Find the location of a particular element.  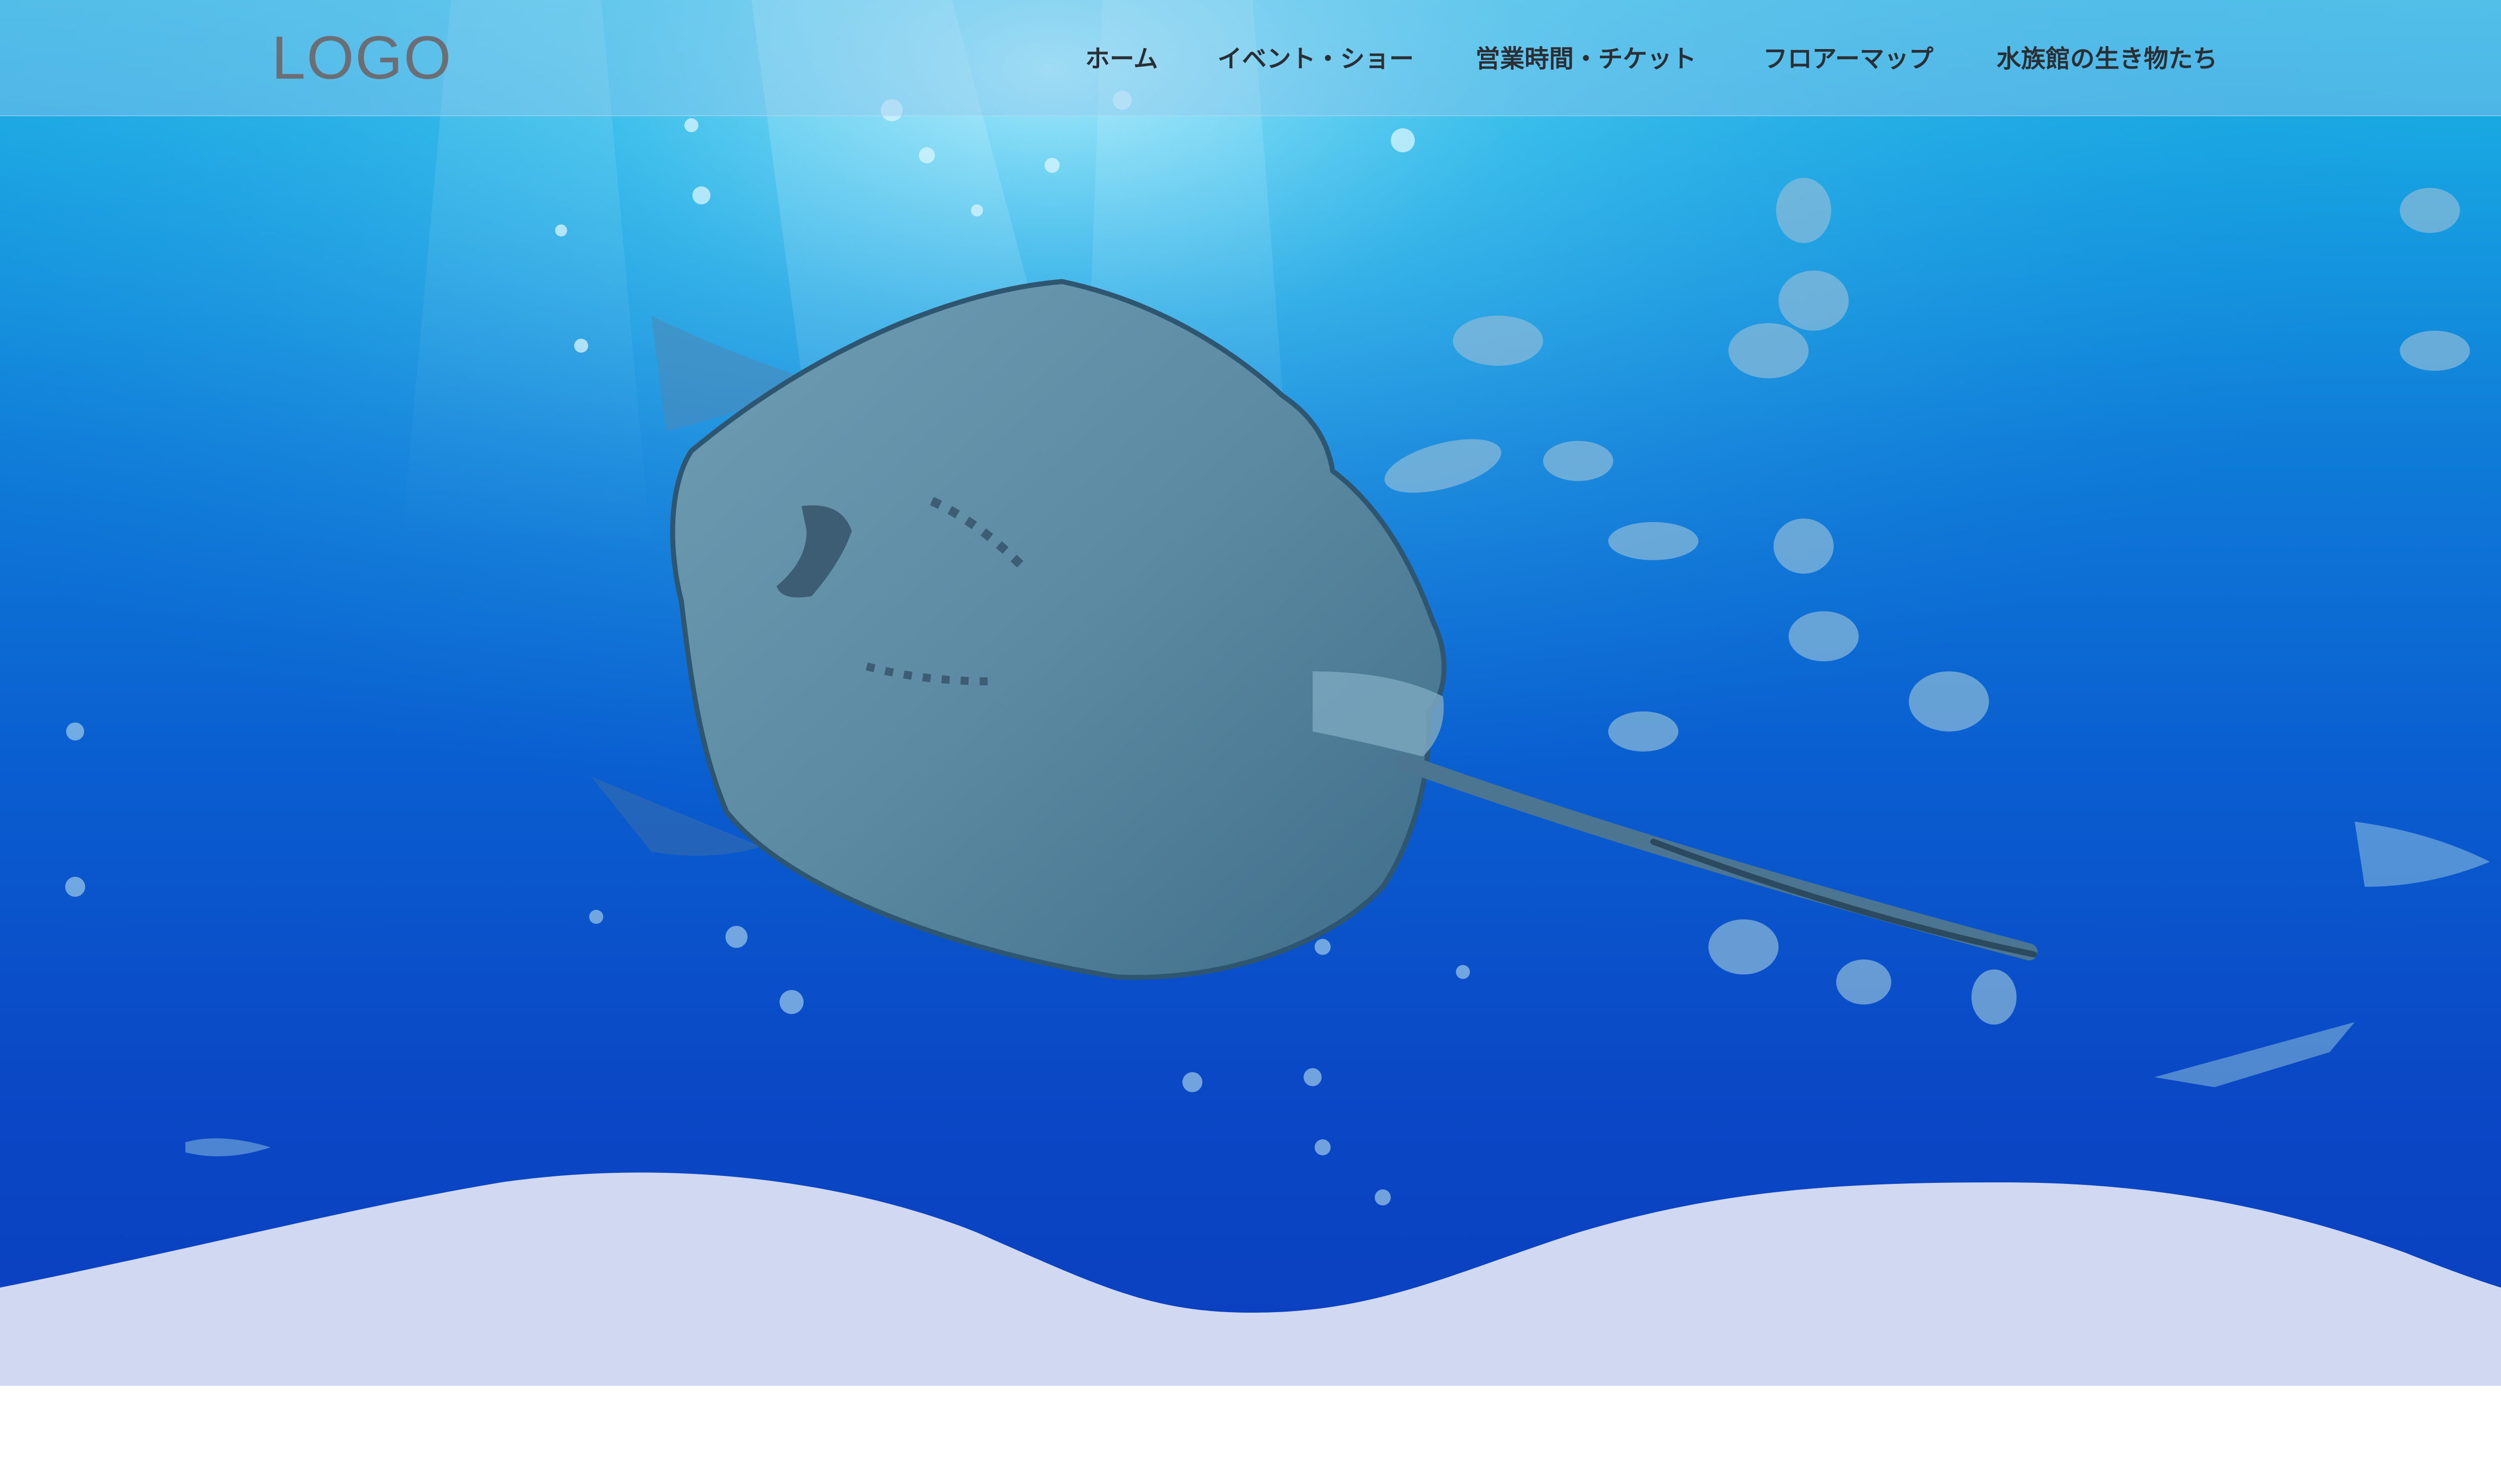

nav-item-events-shows: イベント・ショー is located at coordinates (1315, 59).